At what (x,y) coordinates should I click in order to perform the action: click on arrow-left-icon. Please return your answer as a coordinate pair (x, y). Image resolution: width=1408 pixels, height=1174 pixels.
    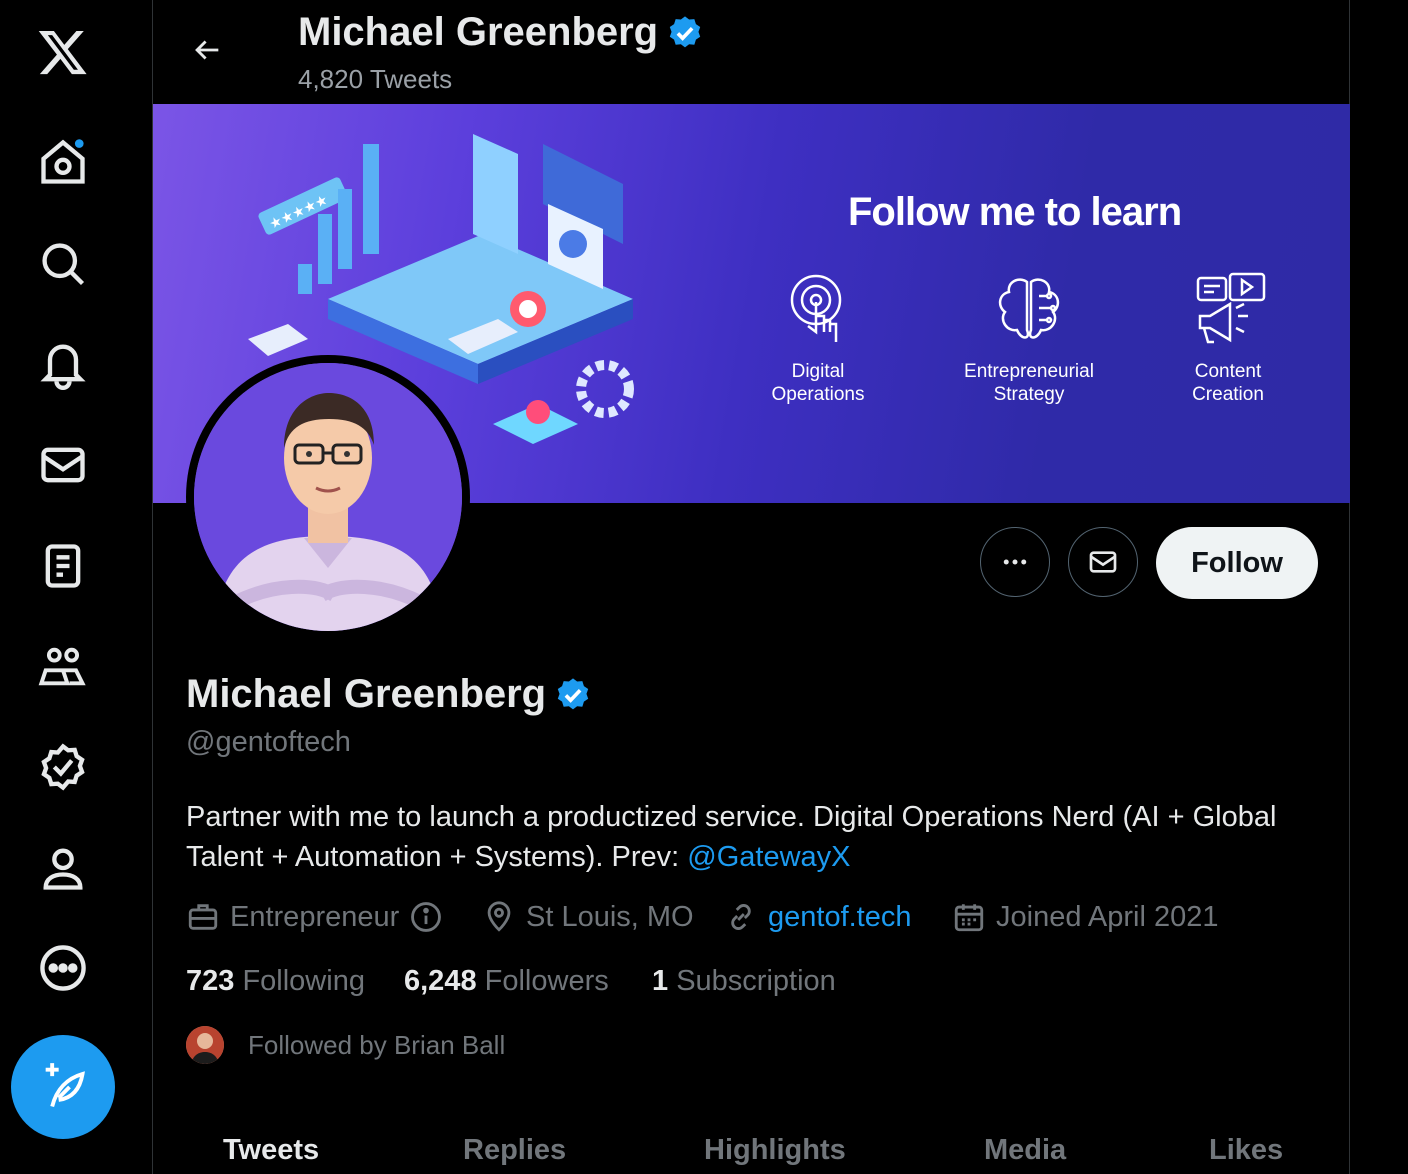
    Looking at the image, I should click on (207, 50).